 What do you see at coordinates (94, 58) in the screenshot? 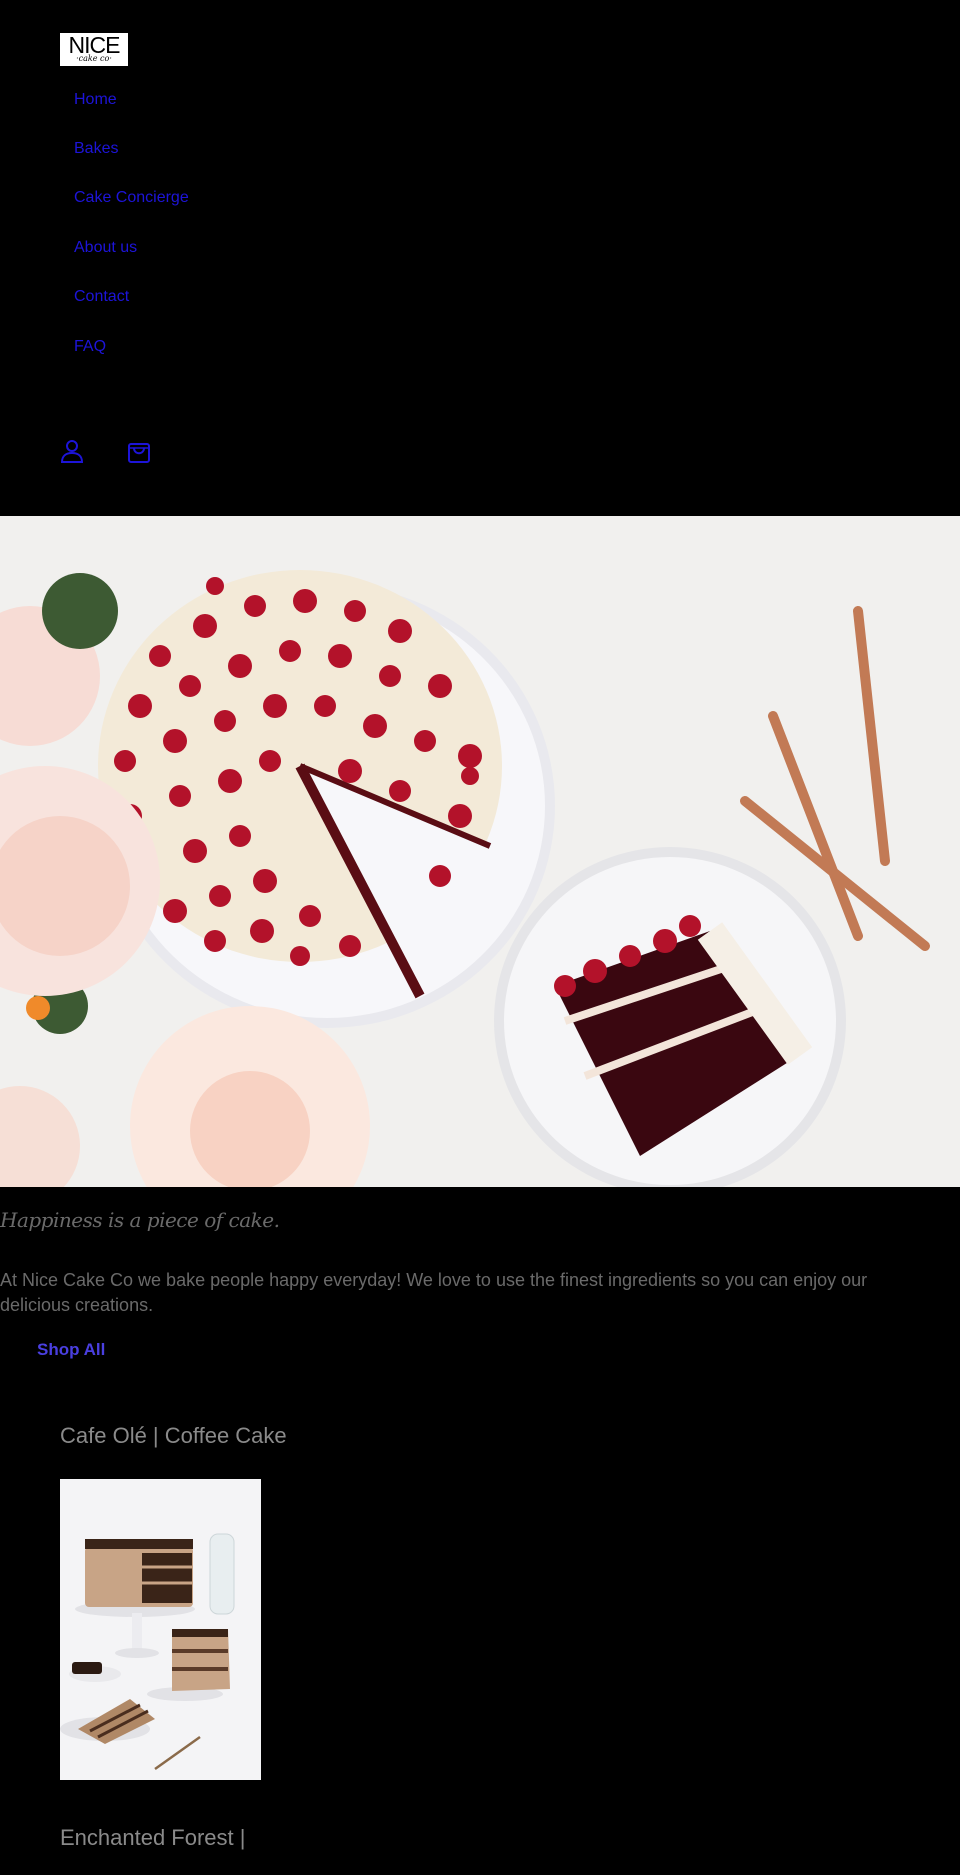
I see `logo-line-2: ·cake co·` at bounding box center [94, 58].